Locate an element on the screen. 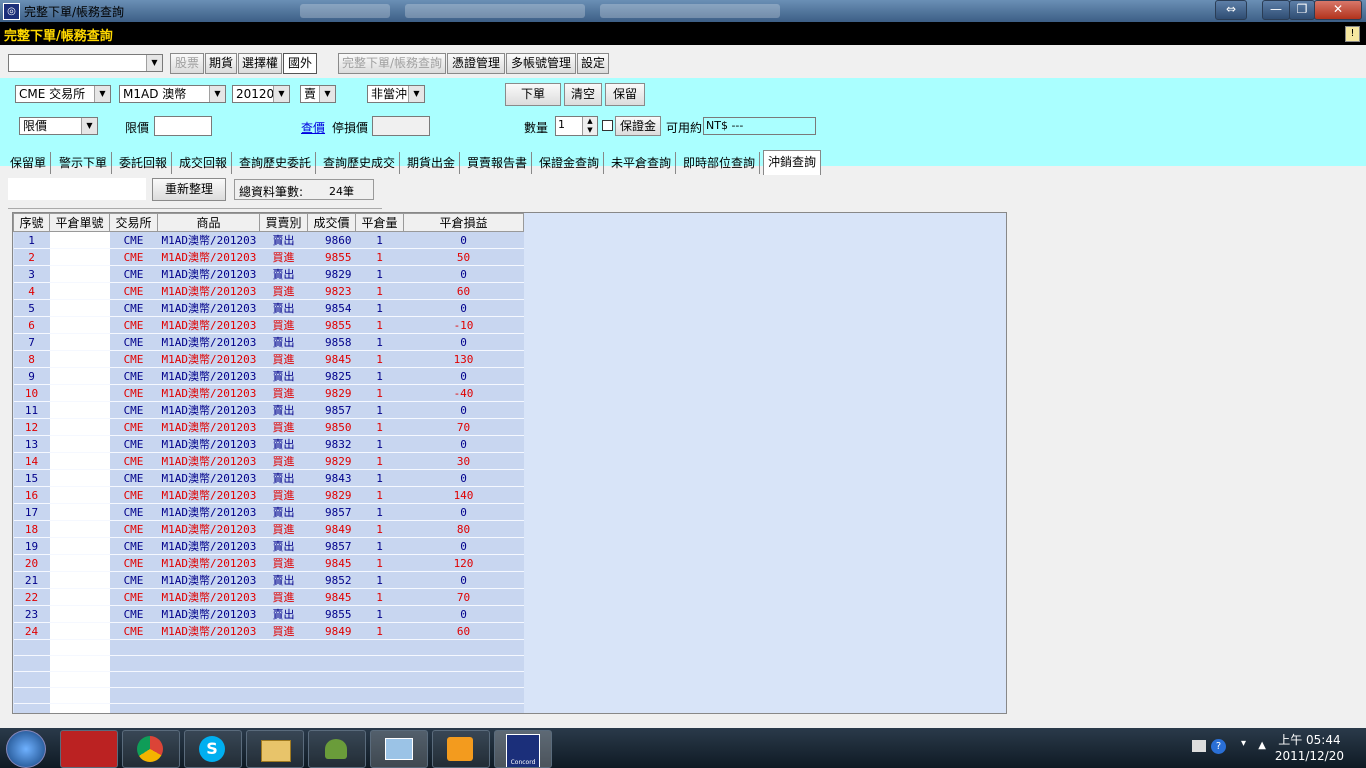 This screenshot has height=768, width=1366. taskbar-app-outlook is located at coordinates (461, 749).